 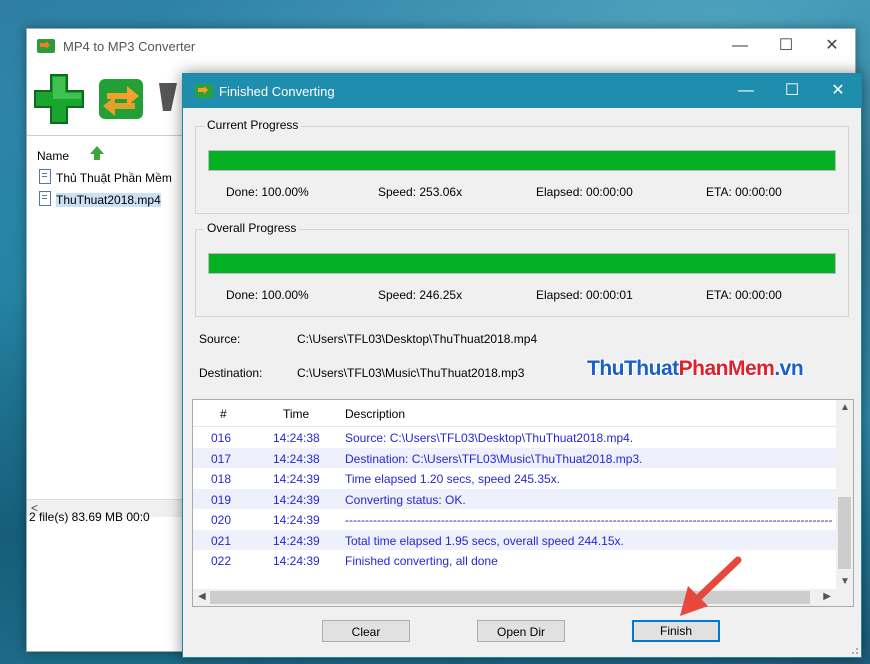 I want to click on current-progress-bar, so click(x=522, y=160).